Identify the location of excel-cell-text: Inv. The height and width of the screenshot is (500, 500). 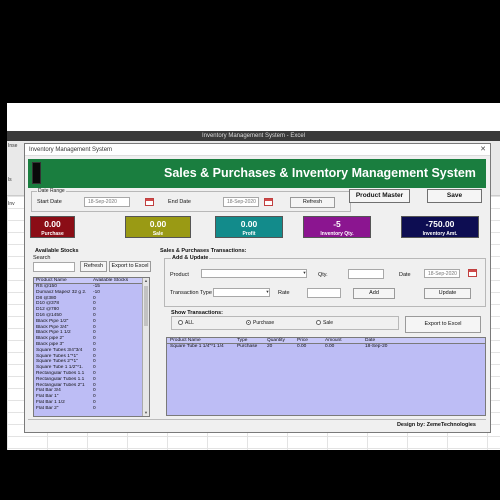
(11, 204).